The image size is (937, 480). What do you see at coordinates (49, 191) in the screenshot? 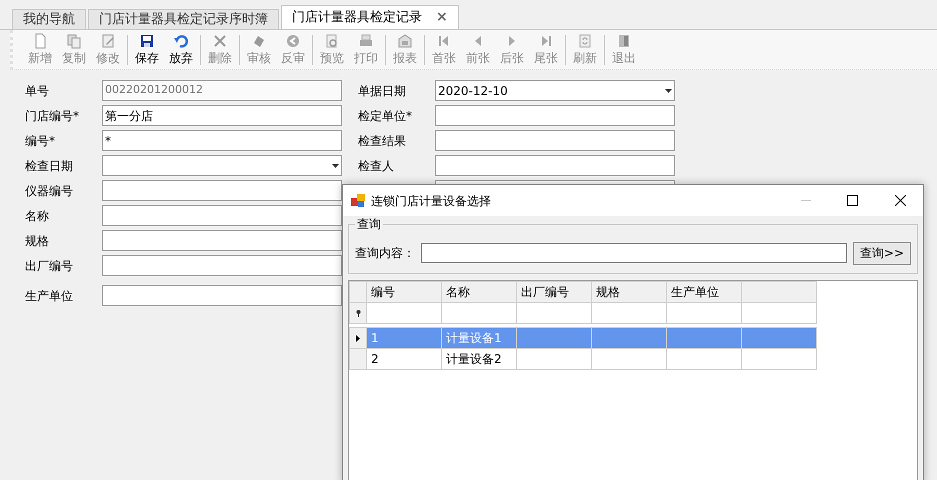
I see `field-label: 仪器编号` at bounding box center [49, 191].